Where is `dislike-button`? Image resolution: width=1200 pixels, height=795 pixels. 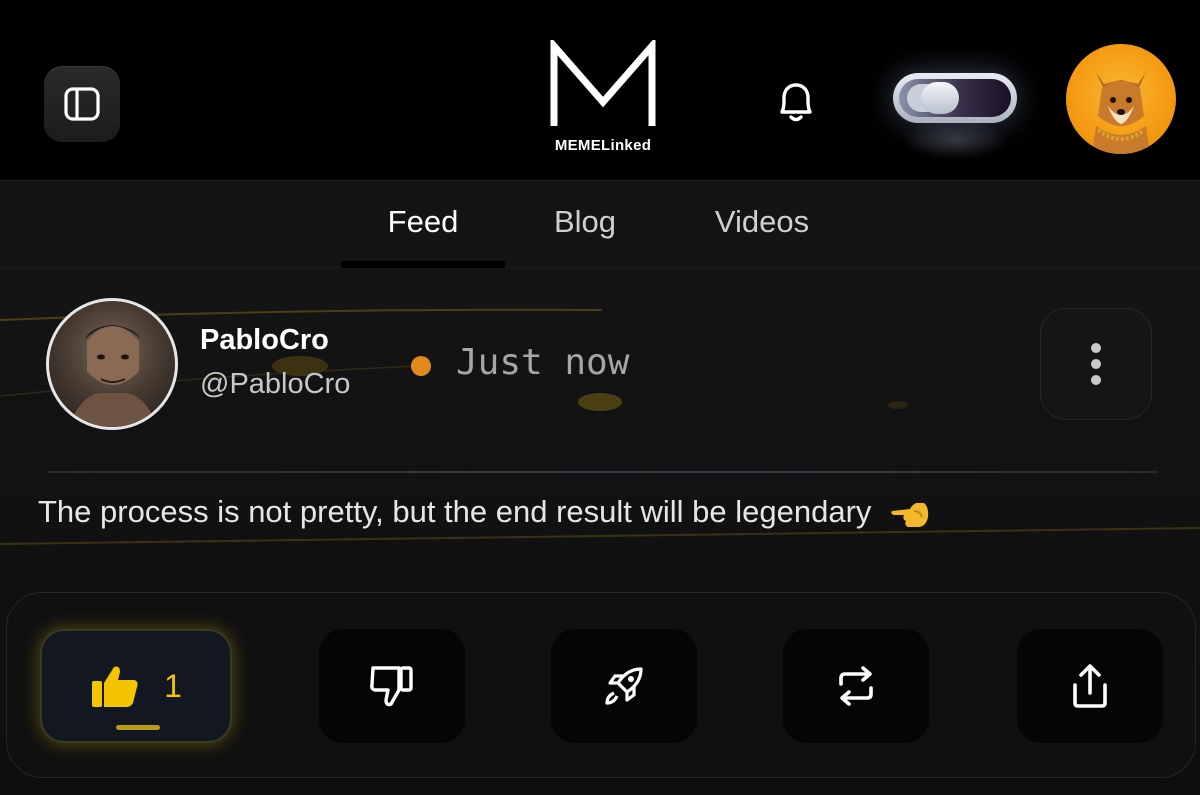 dislike-button is located at coordinates (392, 686).